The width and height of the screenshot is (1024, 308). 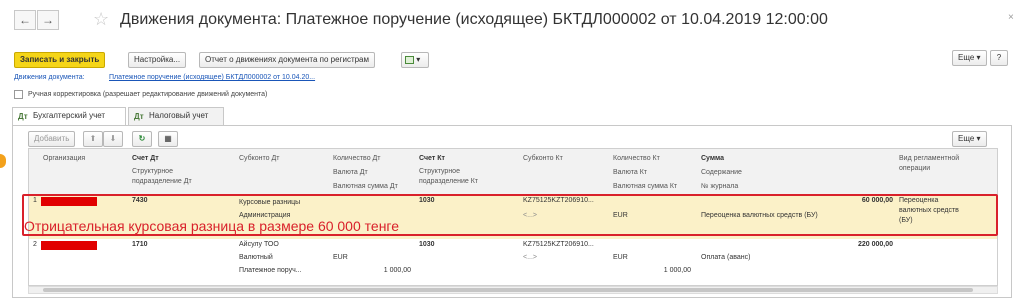 I want to click on refresh-icon: ↻, so click(x=142, y=138).